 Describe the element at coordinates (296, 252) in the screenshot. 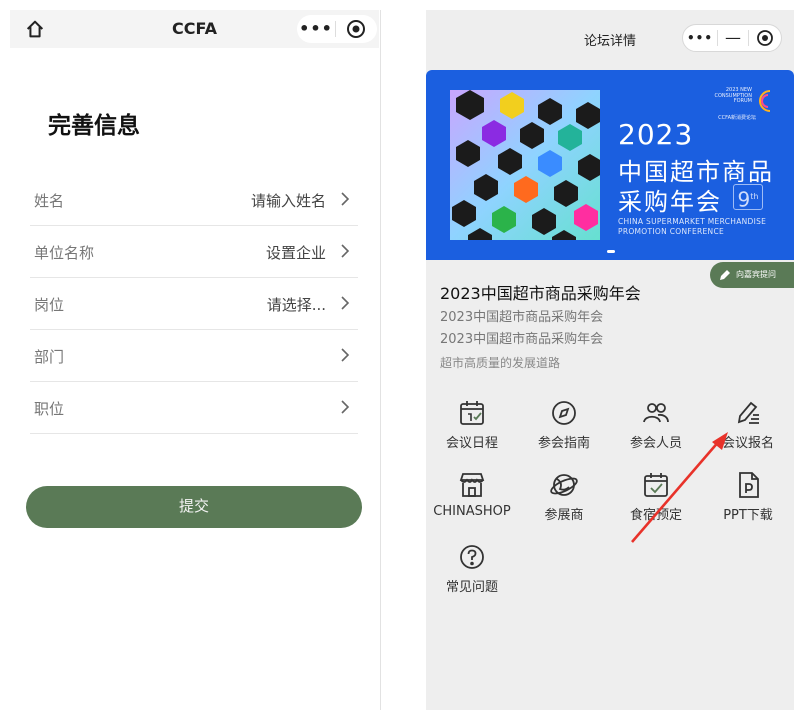

I see `company-select: 设置企业` at that location.